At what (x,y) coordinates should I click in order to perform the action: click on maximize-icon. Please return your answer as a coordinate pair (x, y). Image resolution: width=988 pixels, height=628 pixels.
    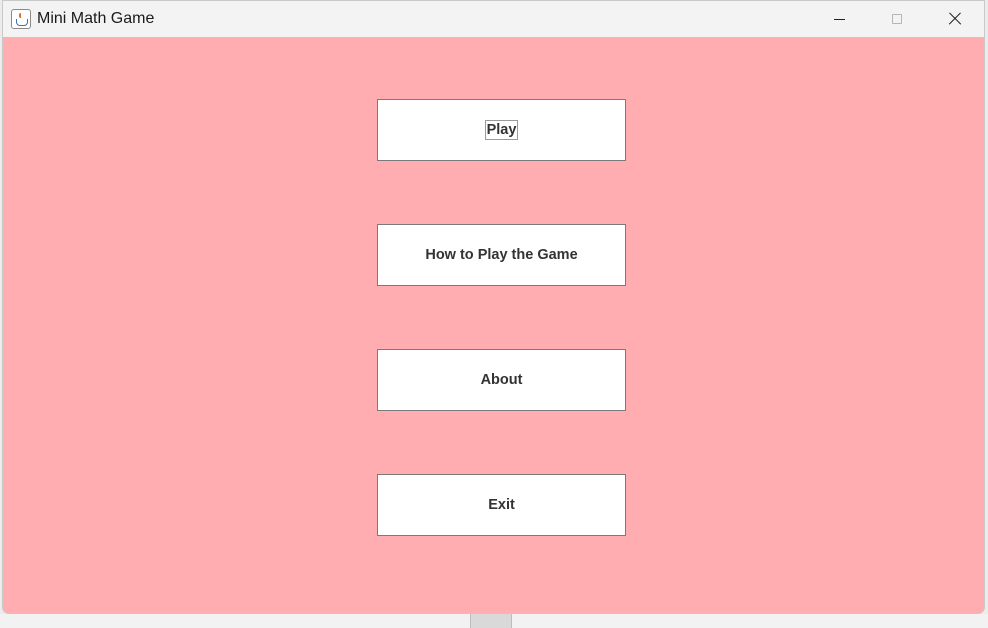
    Looking at the image, I should click on (897, 19).